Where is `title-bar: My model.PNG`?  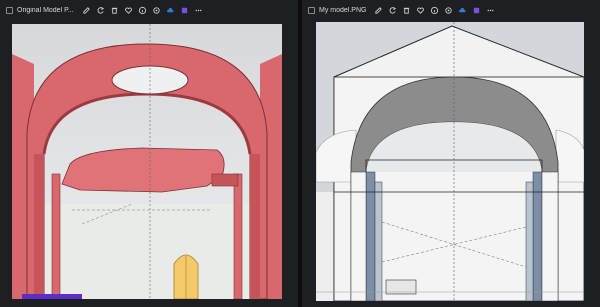
title-bar: My model.PNG is located at coordinates (451, 10).